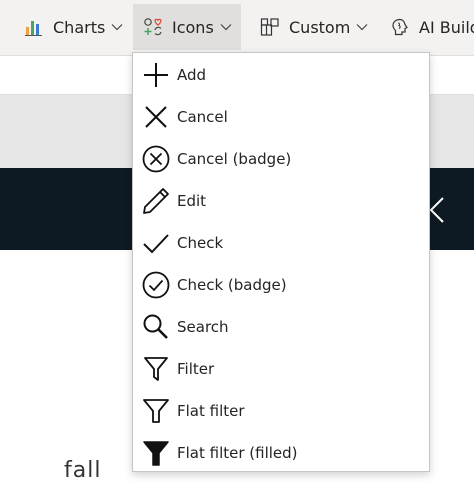 The width and height of the screenshot is (474, 483). What do you see at coordinates (155, 326) in the screenshot?
I see `magnifier-icon` at bounding box center [155, 326].